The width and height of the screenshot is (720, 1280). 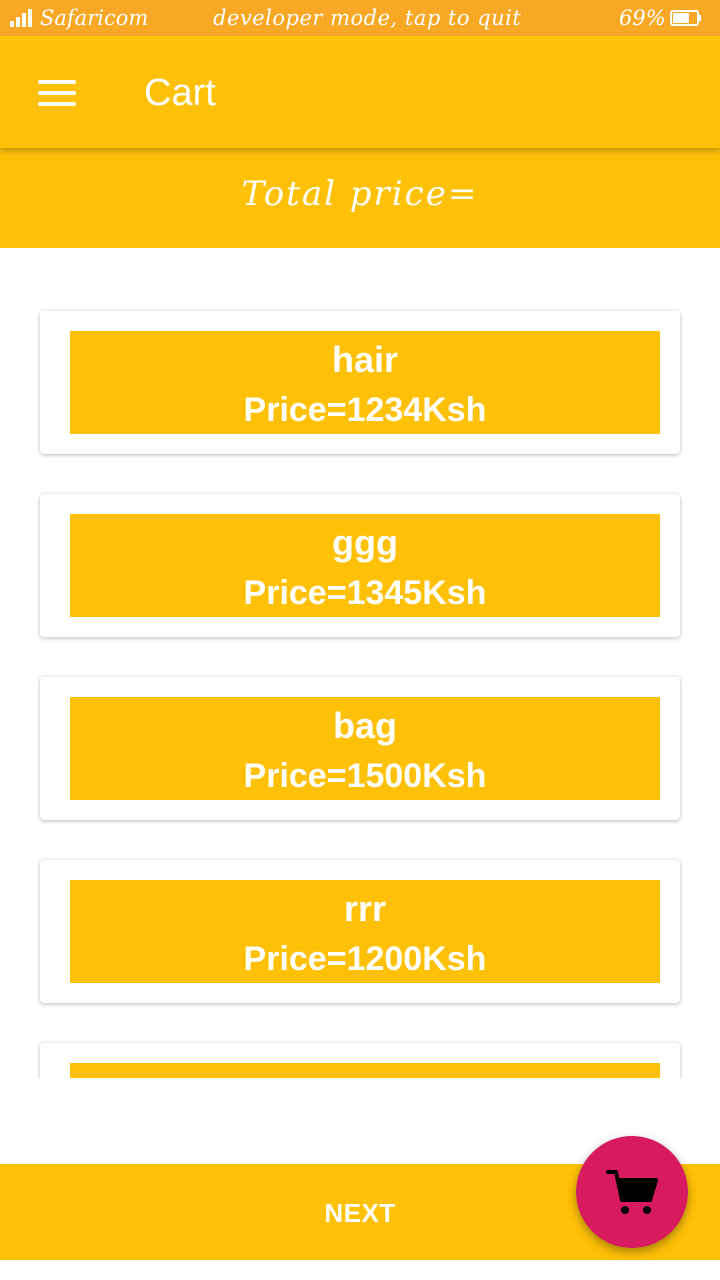 I want to click on cart-item-card: bag Price=1500Ksh, so click(x=360, y=748).